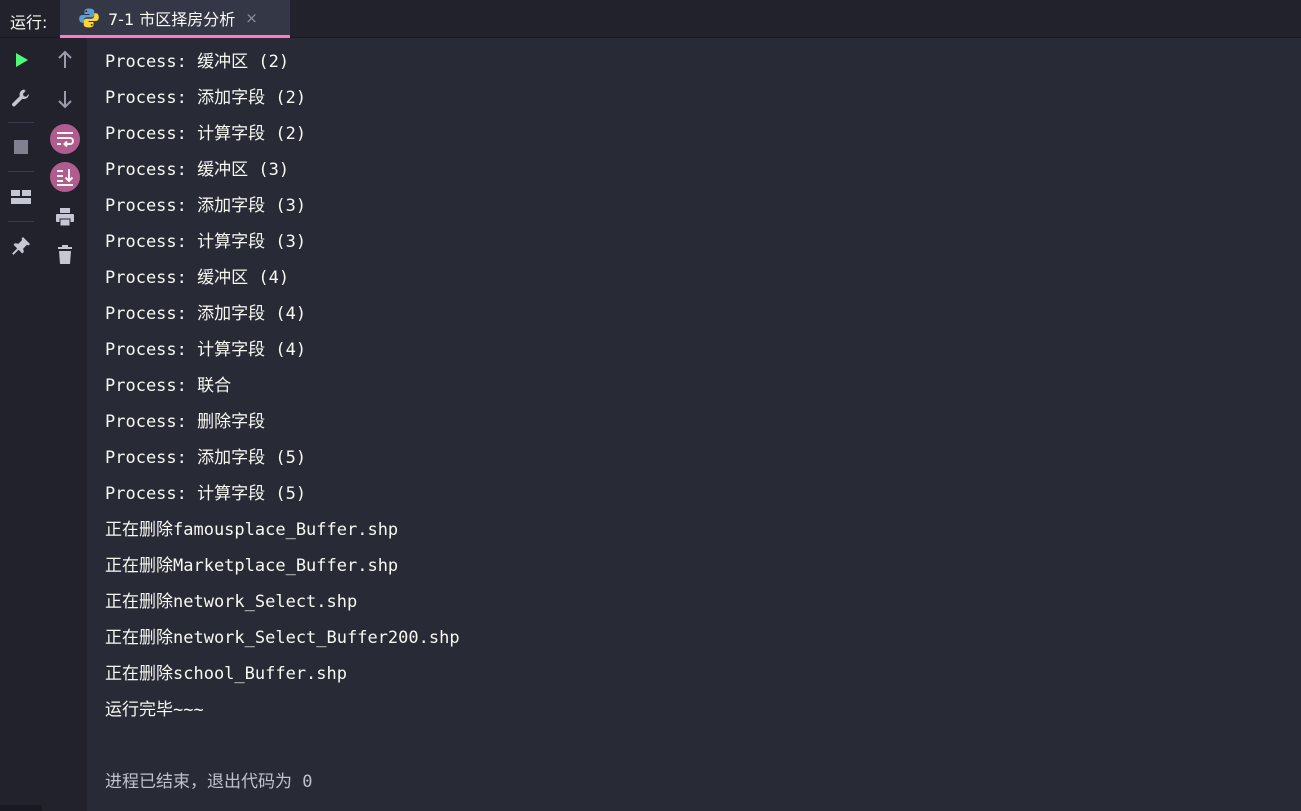  I want to click on arrow-up-icon, so click(65, 60).